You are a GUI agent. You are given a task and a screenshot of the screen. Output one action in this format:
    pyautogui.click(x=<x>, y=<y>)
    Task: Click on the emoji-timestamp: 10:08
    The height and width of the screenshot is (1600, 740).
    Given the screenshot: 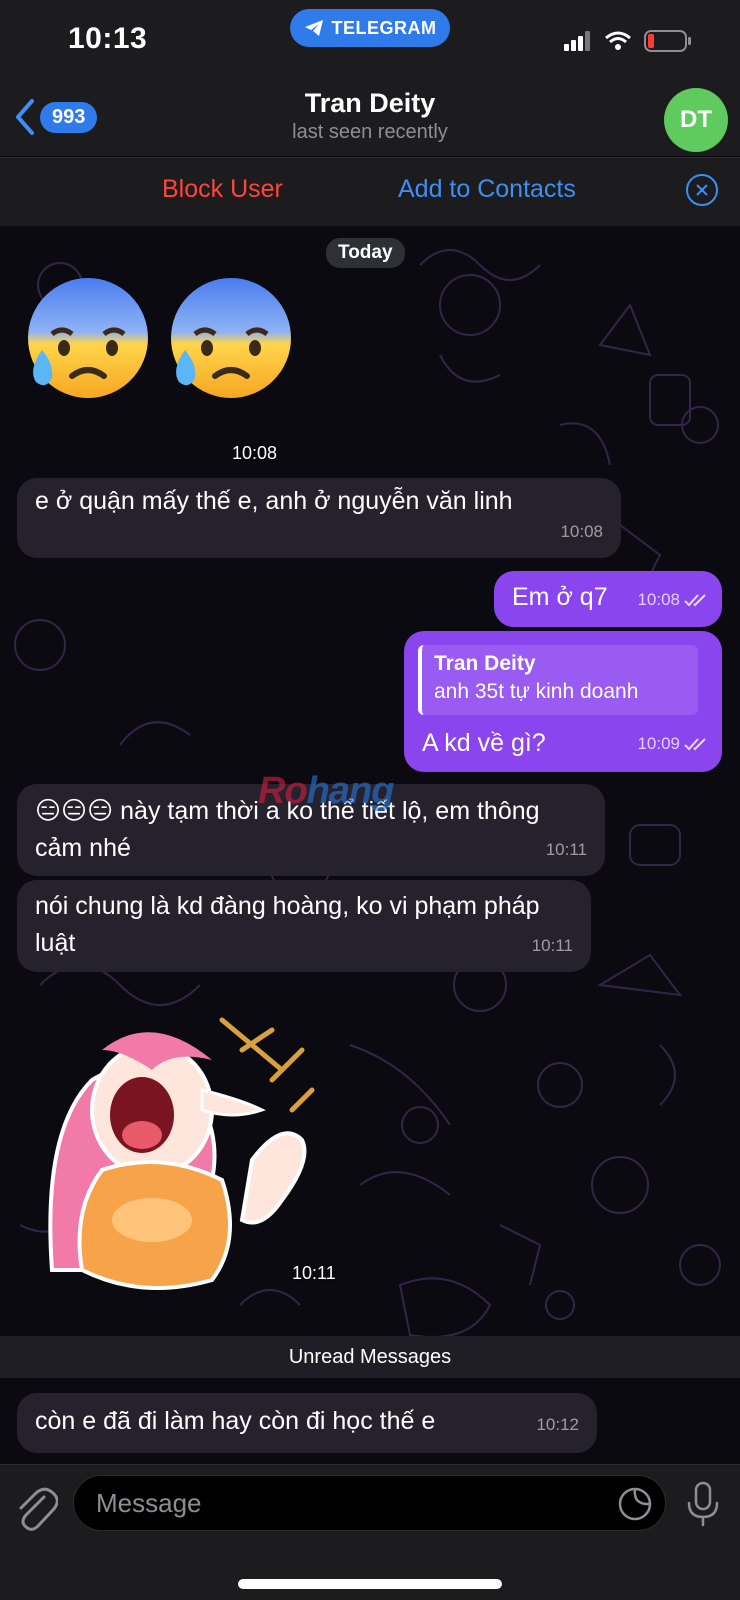 What is the action you would take?
    pyautogui.click(x=255, y=453)
    